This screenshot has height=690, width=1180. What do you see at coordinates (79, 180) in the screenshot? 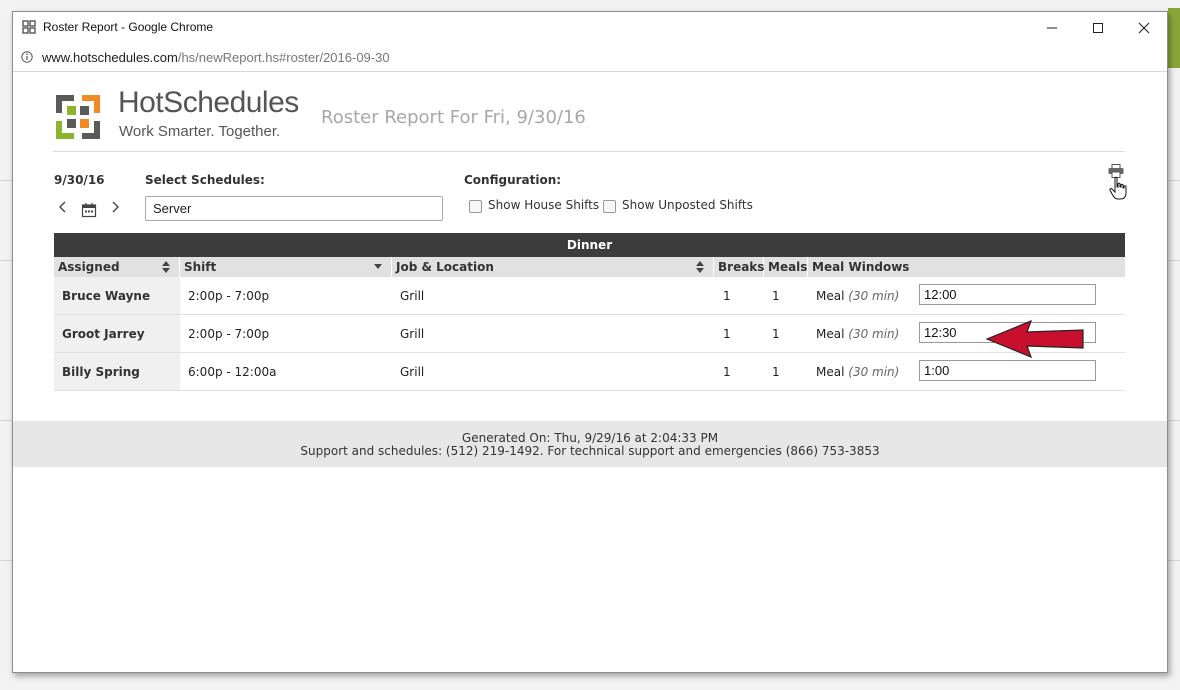
I see `report-date: 9/30/16` at bounding box center [79, 180].